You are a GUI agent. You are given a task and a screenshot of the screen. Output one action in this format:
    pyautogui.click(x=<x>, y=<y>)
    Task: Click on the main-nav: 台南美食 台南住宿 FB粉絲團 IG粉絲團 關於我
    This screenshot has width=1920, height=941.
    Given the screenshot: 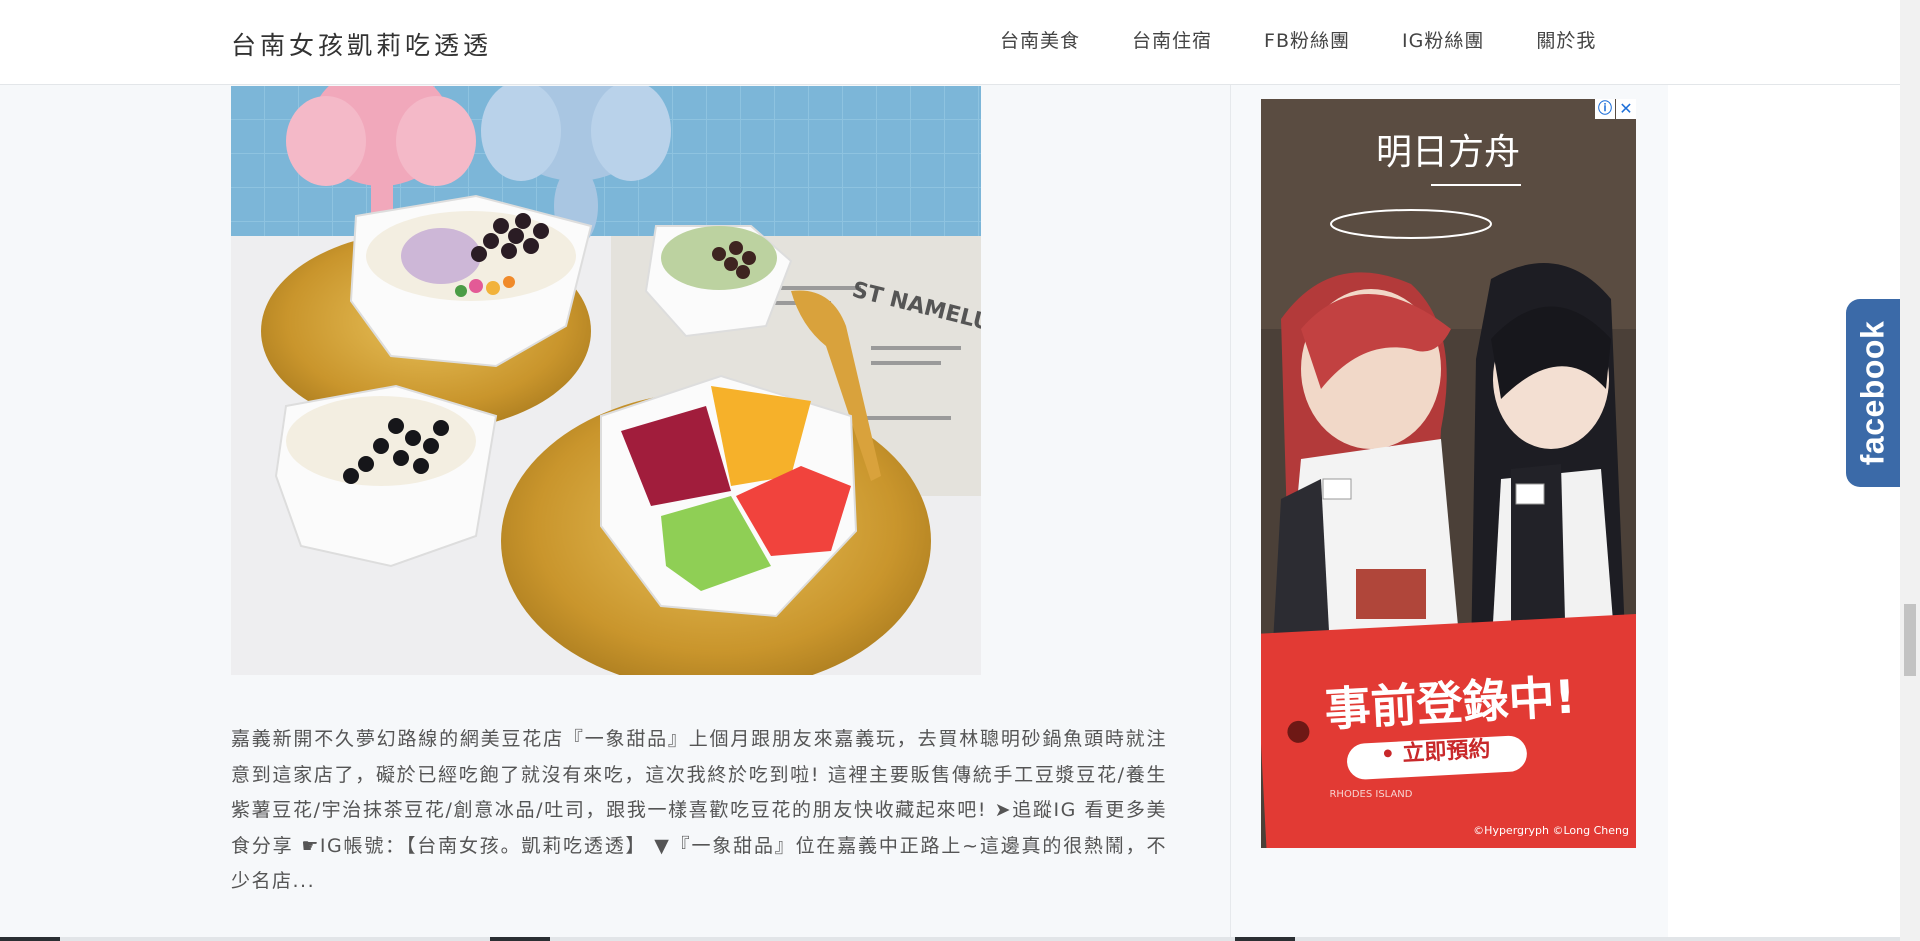 What is the action you would take?
    pyautogui.click(x=1324, y=39)
    